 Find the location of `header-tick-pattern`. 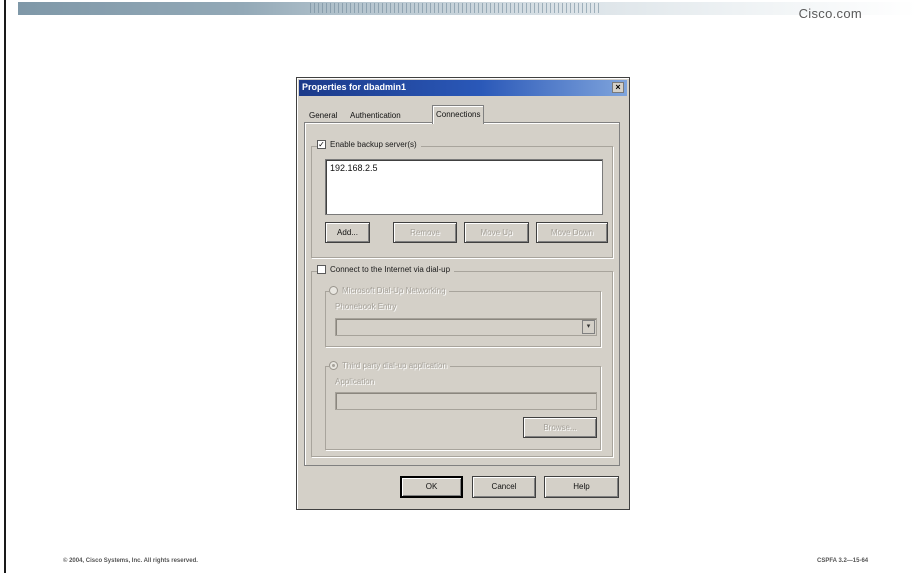

header-tick-pattern is located at coordinates (455, 8).